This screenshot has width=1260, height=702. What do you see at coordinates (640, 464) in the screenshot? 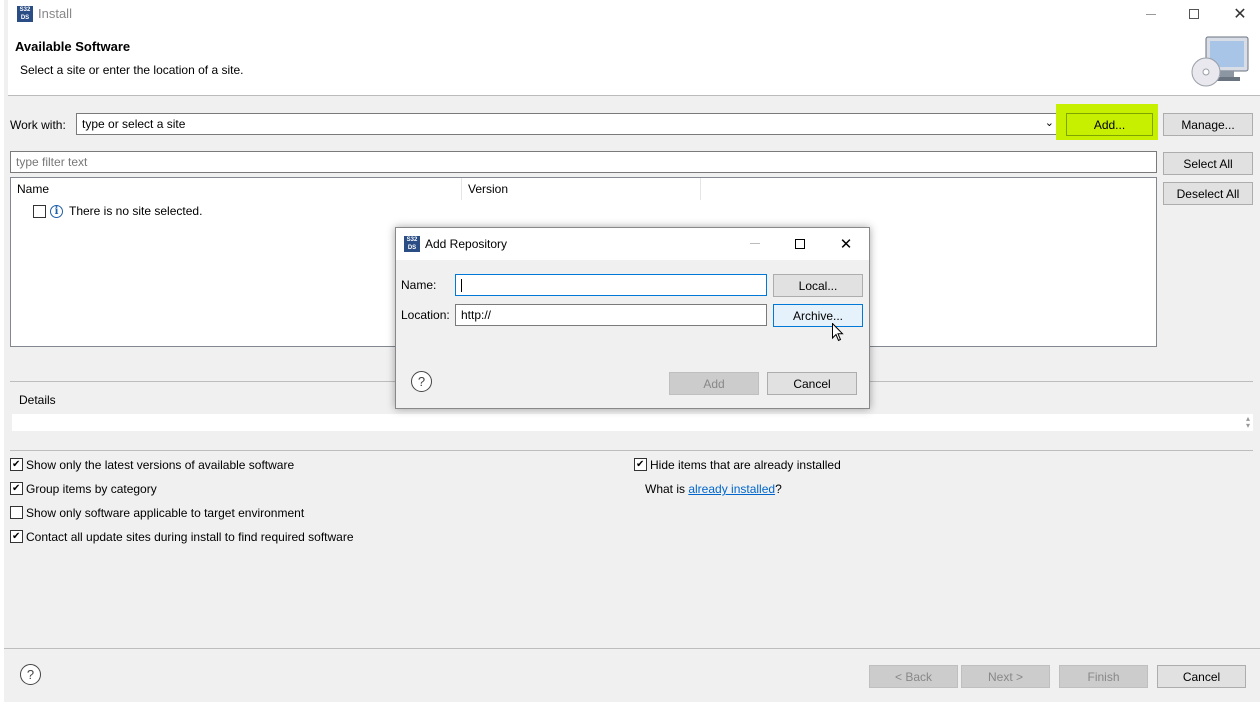
I see `hide-installed-checkbox` at bounding box center [640, 464].